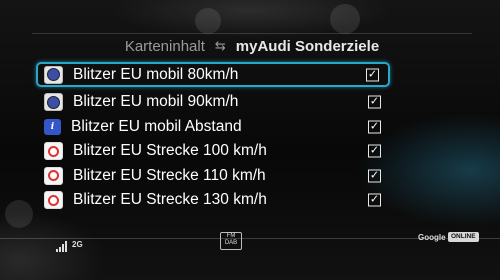  What do you see at coordinates (307, 46) in the screenshot?
I see `tab-myaudi-sonderziele: myAudi Sonderziele` at bounding box center [307, 46].